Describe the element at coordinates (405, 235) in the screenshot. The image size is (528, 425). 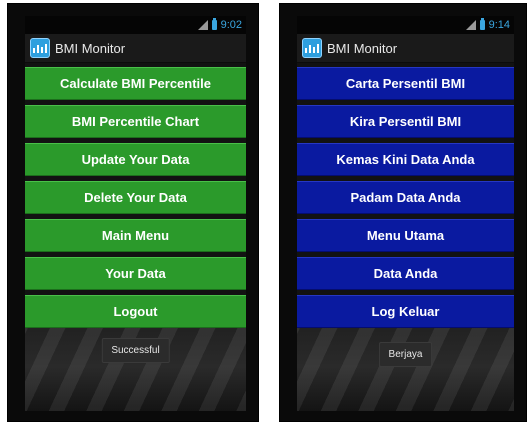
I see `menu-utama-button: Menu Utama` at that location.